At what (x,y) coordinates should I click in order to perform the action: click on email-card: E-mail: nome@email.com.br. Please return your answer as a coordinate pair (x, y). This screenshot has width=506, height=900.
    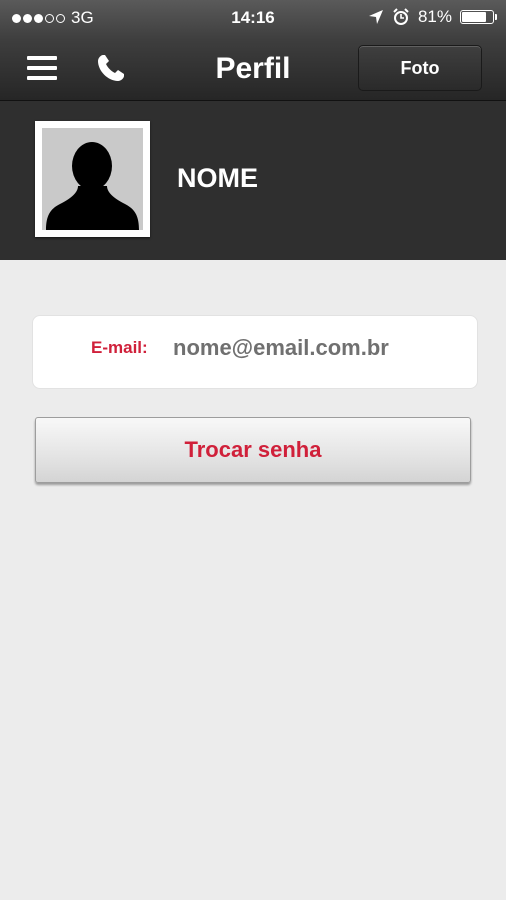
    Looking at the image, I should click on (255, 352).